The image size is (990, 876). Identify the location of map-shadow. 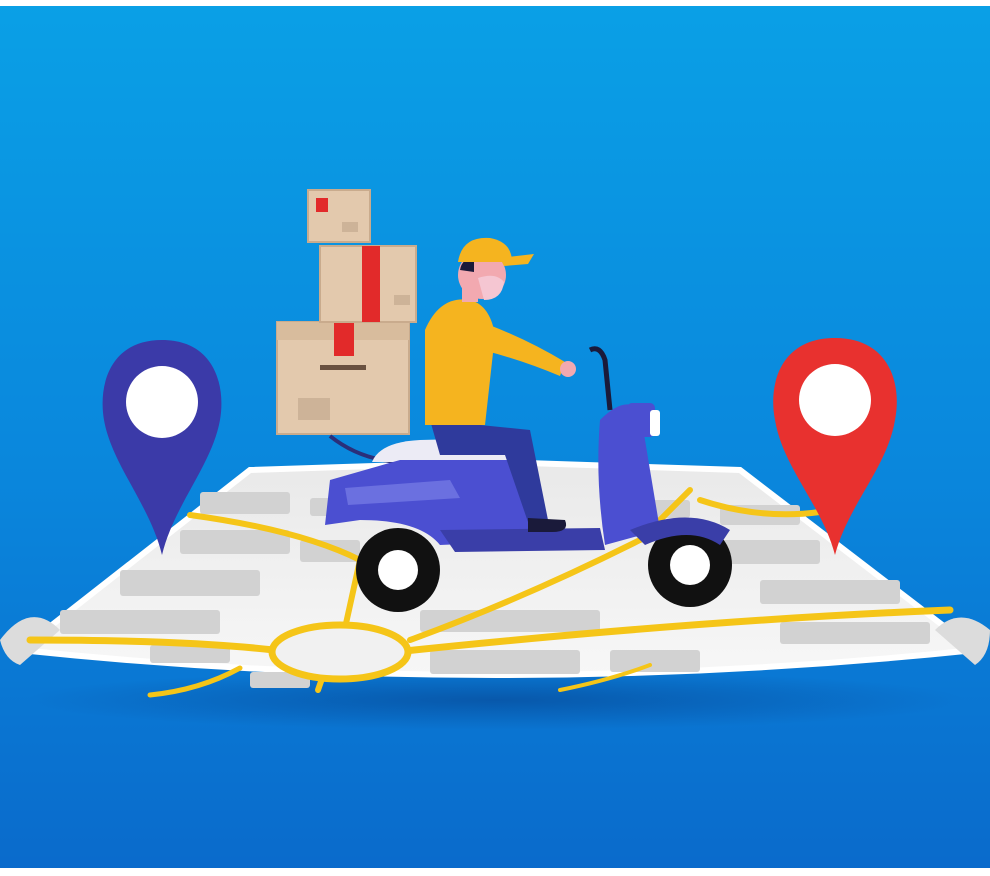
(495, 700).